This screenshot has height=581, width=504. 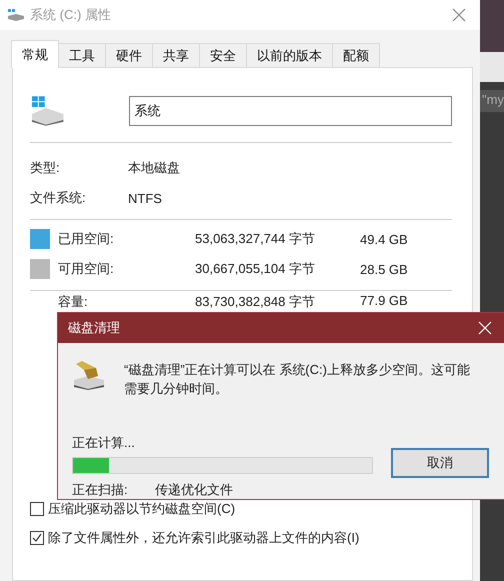 I want to click on field-value: 本地磁盘, so click(x=154, y=168).